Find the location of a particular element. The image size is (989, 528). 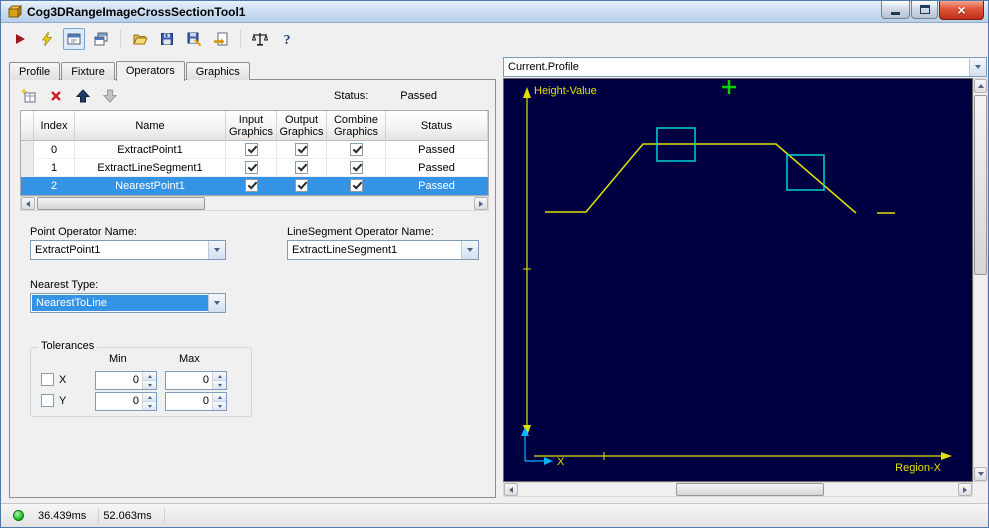

save-tool-button is located at coordinates (167, 39).